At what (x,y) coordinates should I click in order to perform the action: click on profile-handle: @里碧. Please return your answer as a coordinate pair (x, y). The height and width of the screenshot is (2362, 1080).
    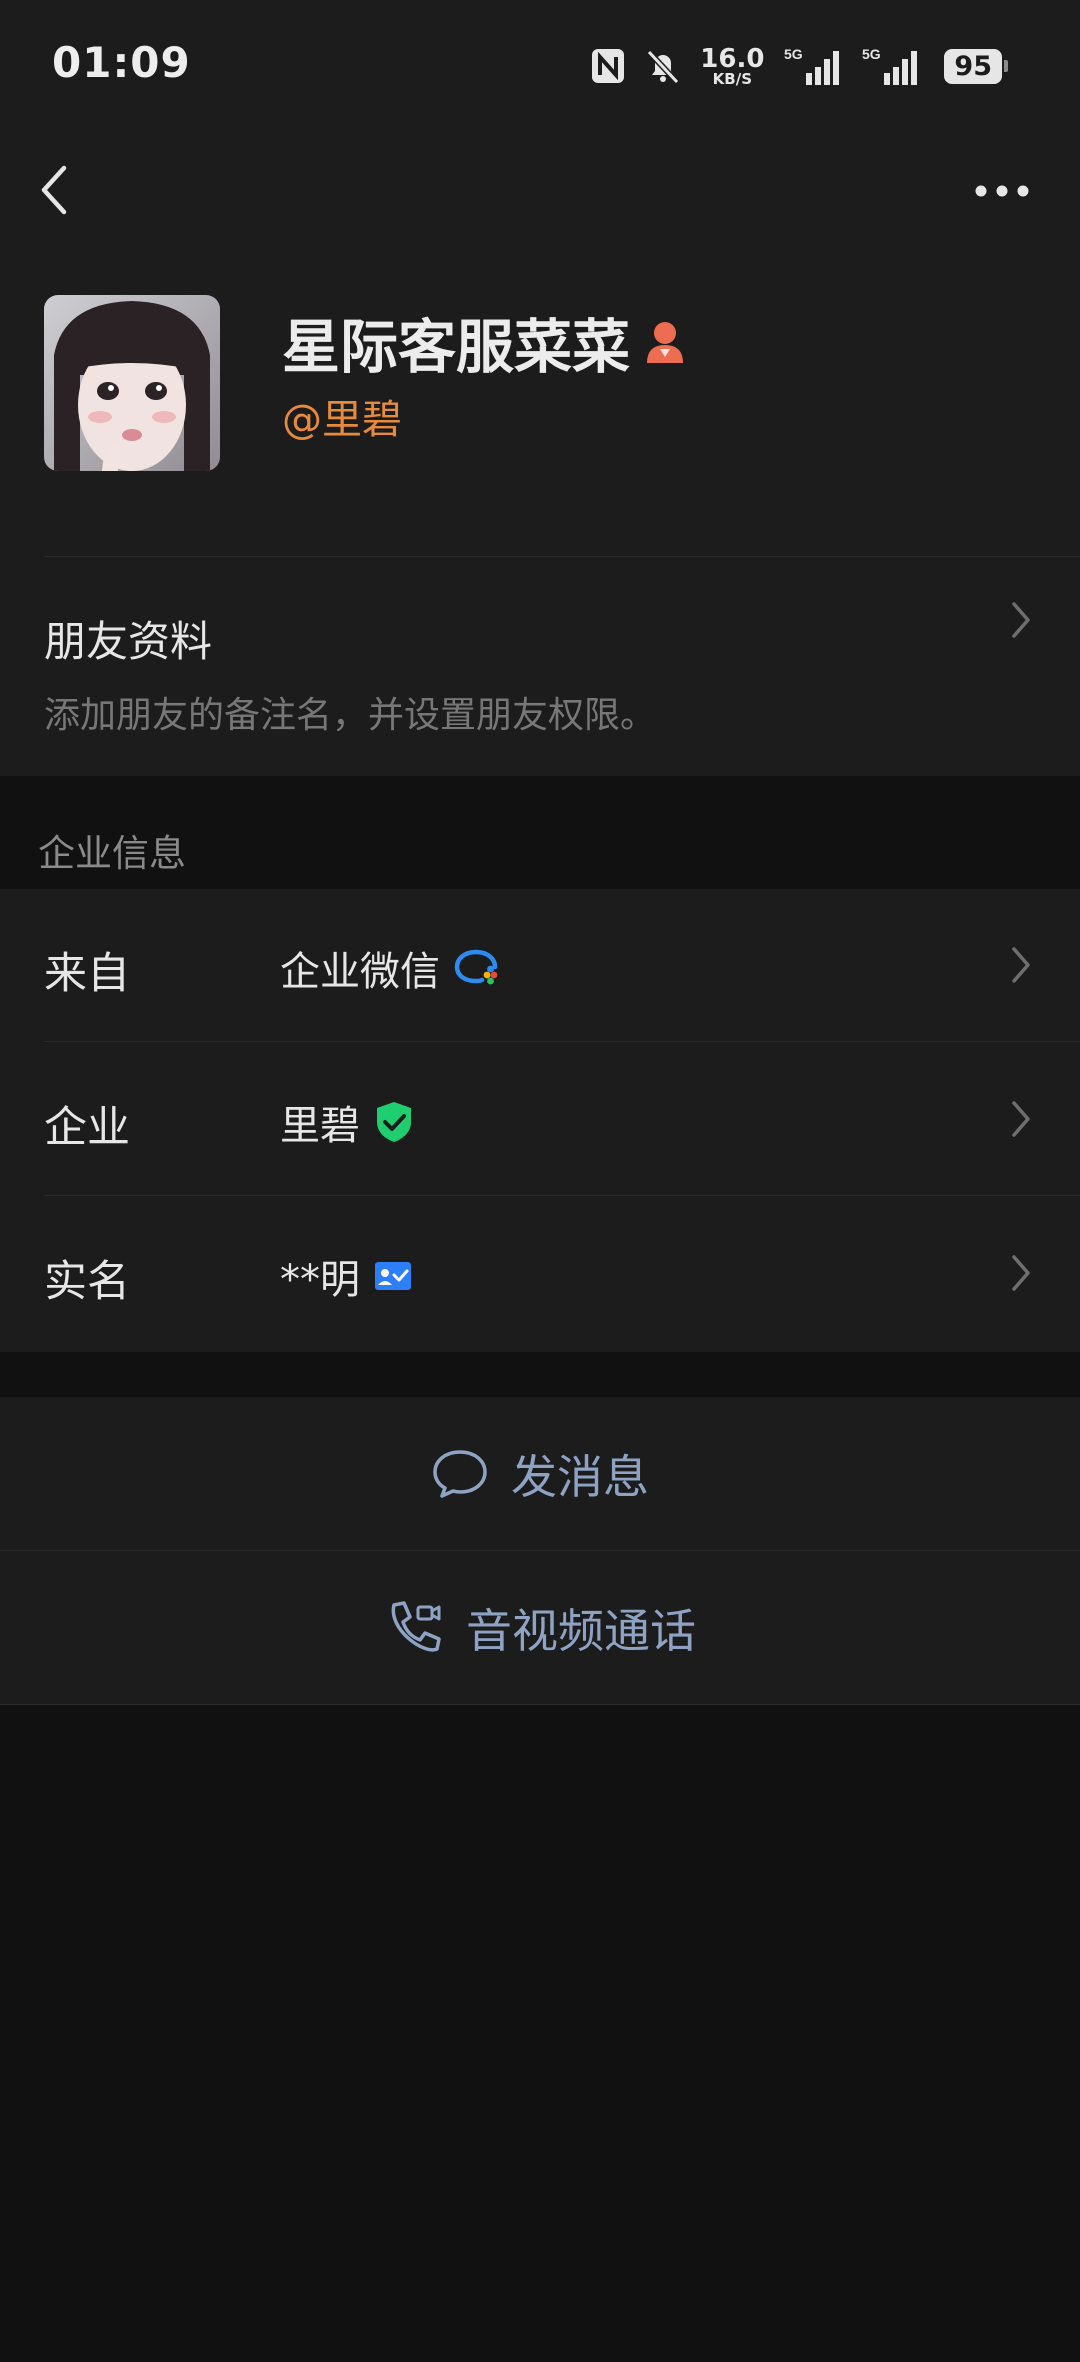
    Looking at the image, I should click on (342, 420).